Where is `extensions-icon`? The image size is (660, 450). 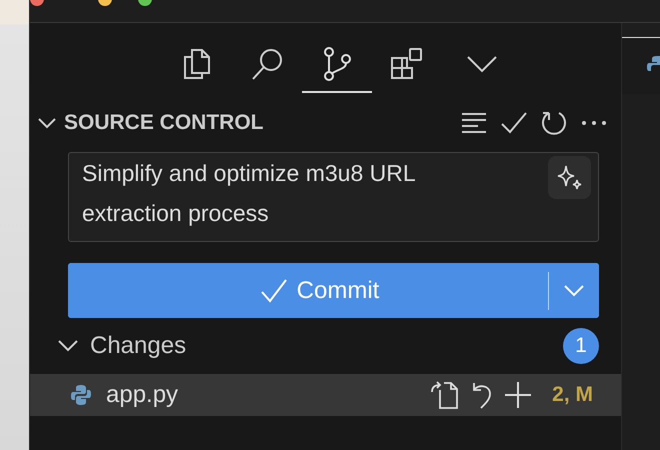 extensions-icon is located at coordinates (407, 64).